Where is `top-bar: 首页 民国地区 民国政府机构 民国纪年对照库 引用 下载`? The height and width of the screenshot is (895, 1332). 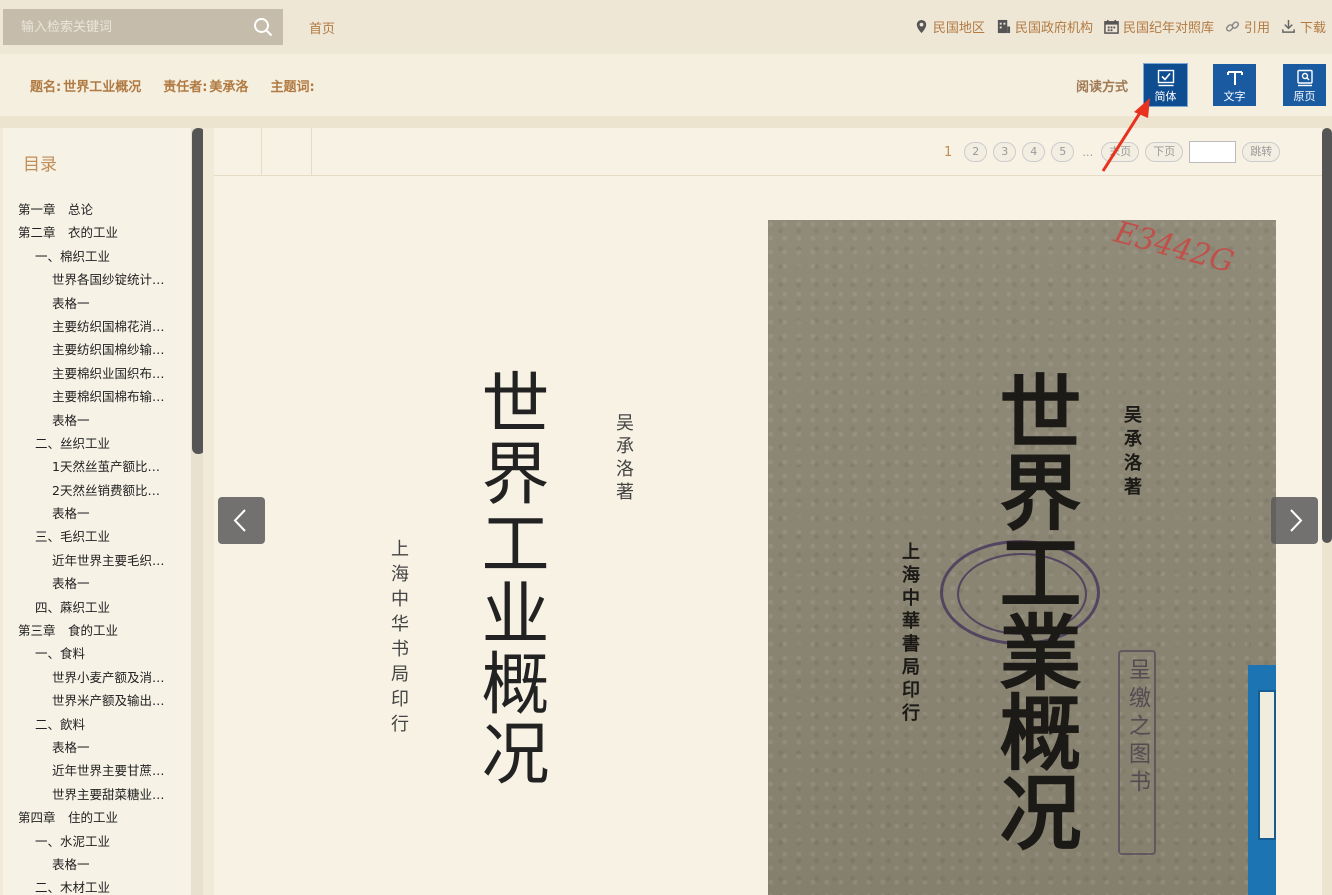 top-bar: 首页 民国地区 民国政府机构 民国纪年对照库 引用 下载 is located at coordinates (666, 27).